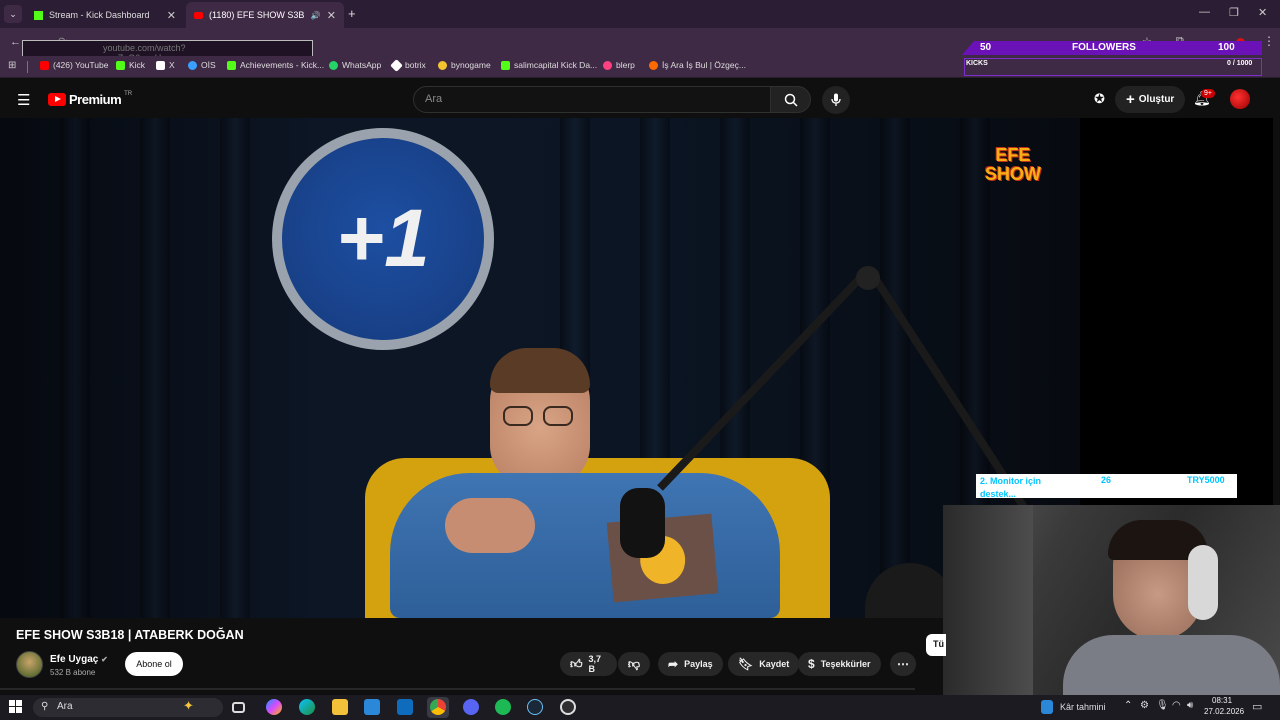 Image resolution: width=1280 pixels, height=720 pixels. Describe the element at coordinates (836, 100) in the screenshot. I see `voice-search-button` at that location.